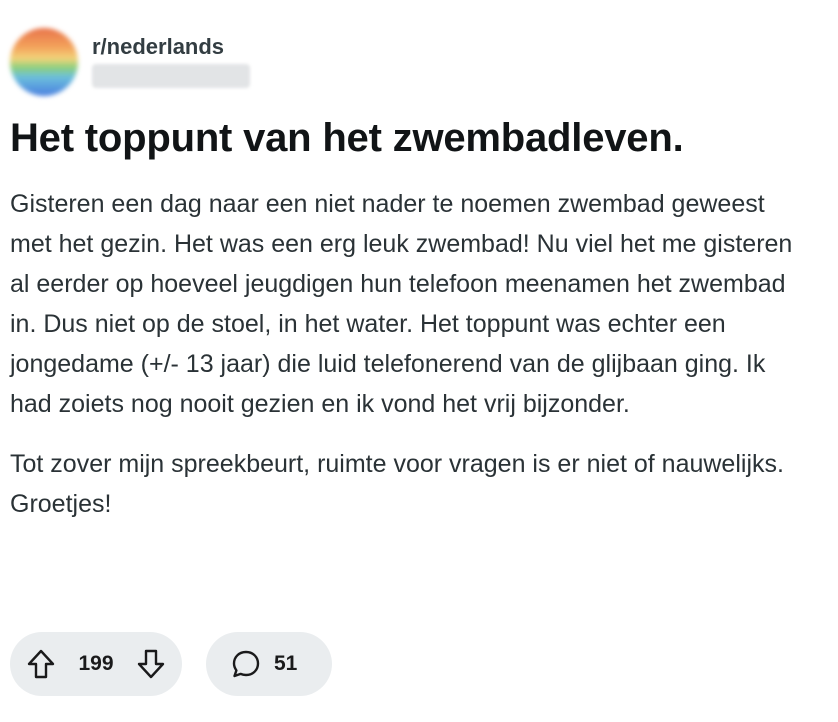  Describe the element at coordinates (171, 61) in the screenshot. I see `post-meta: r/nederlands` at that location.